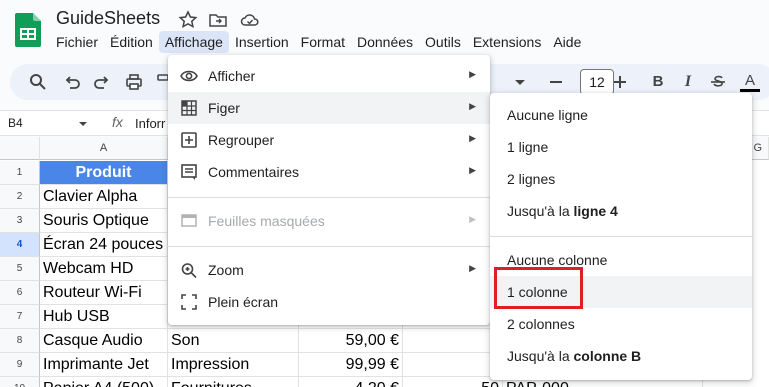 The width and height of the screenshot is (769, 387). Describe the element at coordinates (189, 108) in the screenshot. I see `freeze-grid-icon` at that location.